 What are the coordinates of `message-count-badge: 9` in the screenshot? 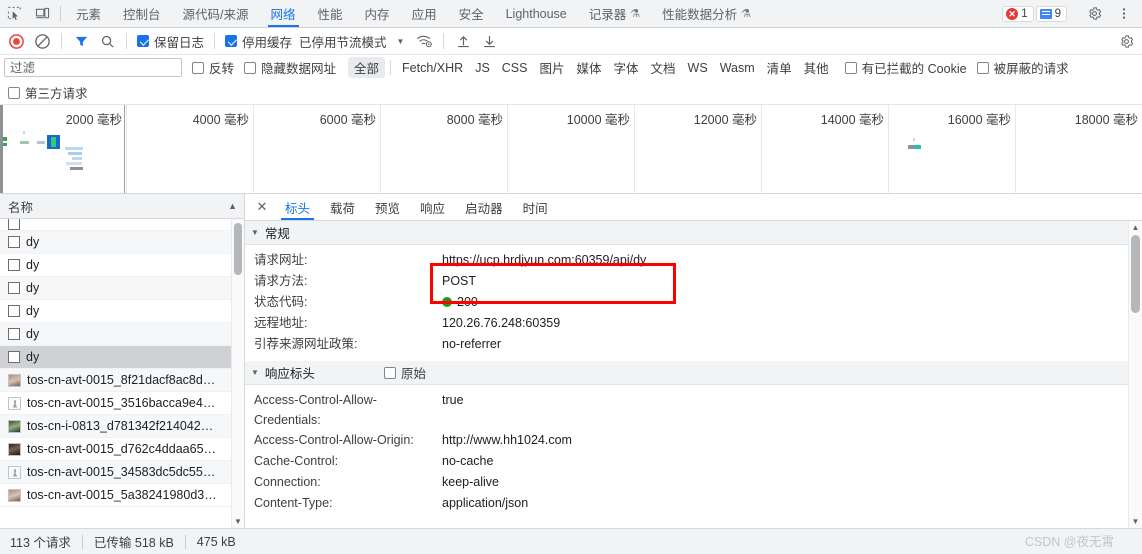 It's located at (1051, 13).